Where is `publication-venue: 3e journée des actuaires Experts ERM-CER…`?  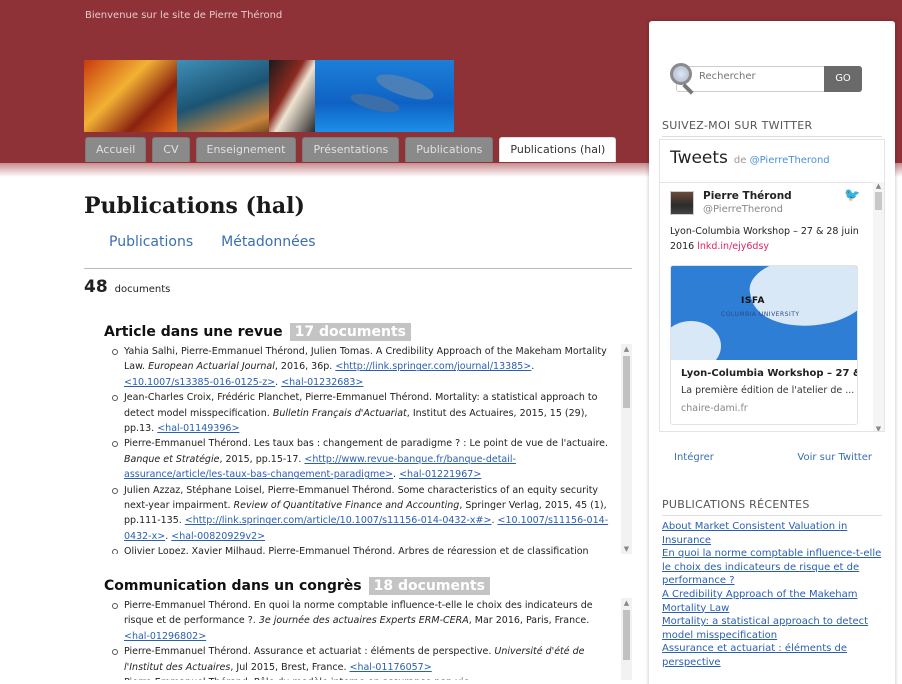 publication-venue: 3e journée des actuaires Experts ERM-CER… is located at coordinates (363, 621).